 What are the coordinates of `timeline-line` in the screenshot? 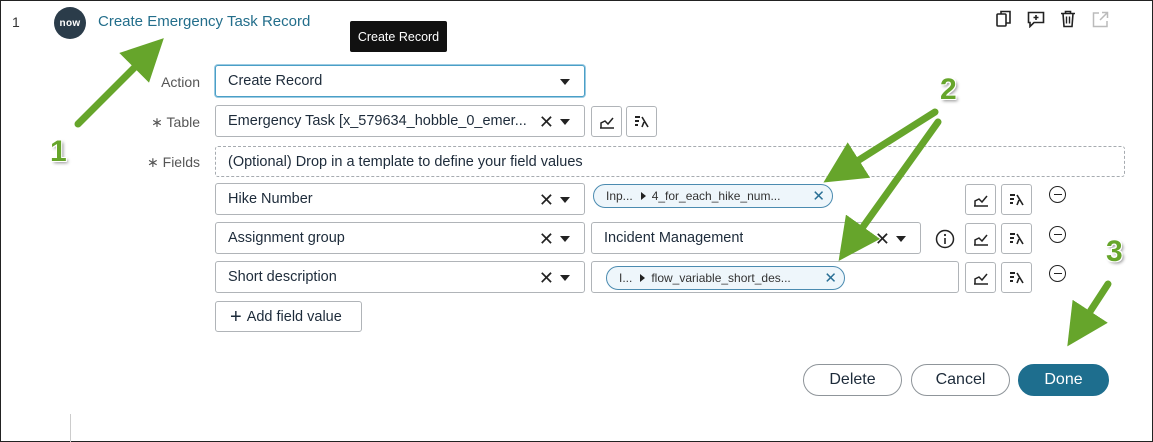 It's located at (70, 428).